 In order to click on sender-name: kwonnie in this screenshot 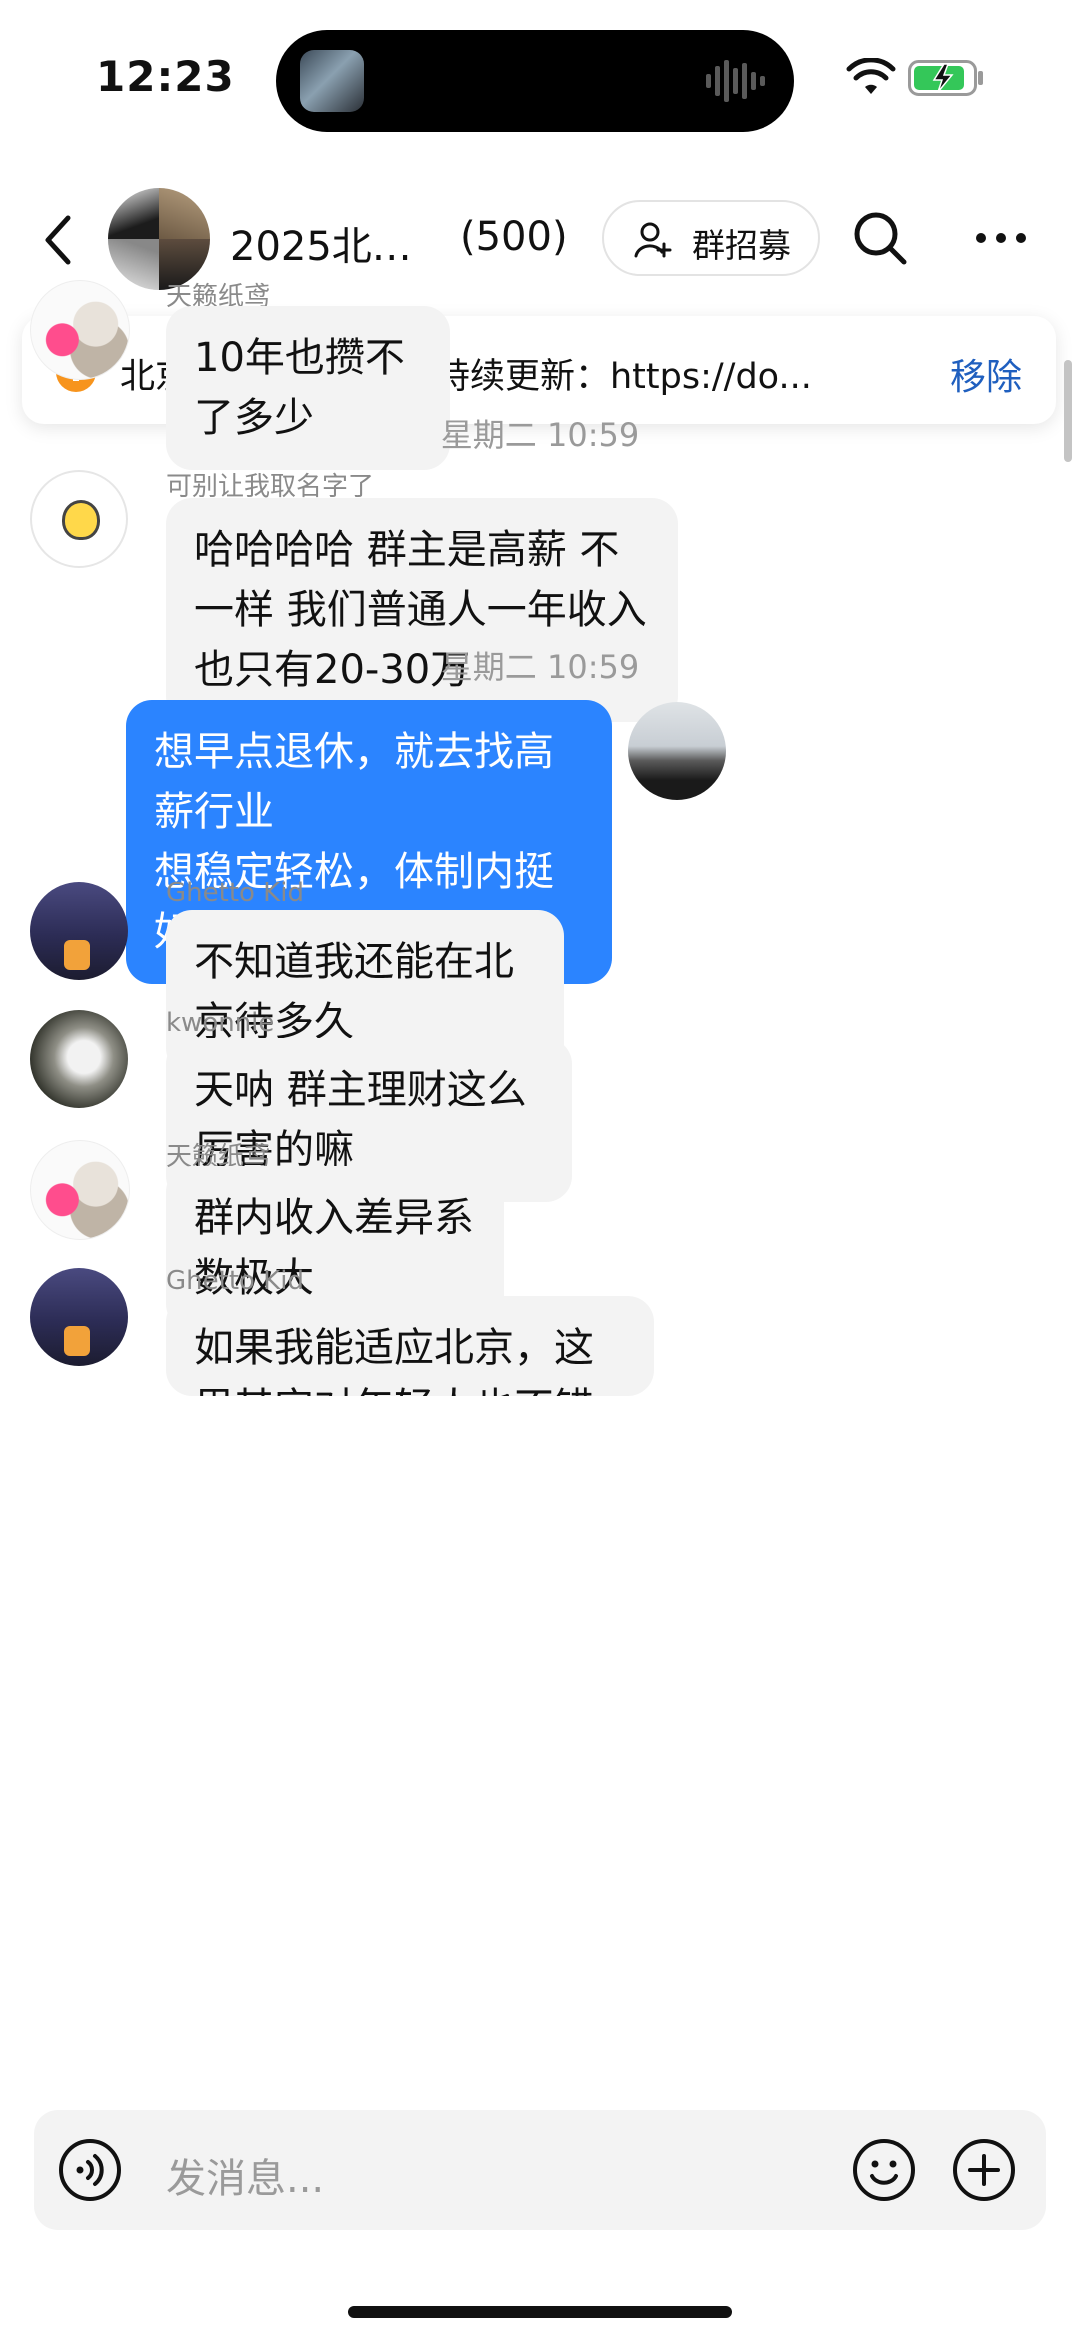, I will do `click(220, 1023)`.